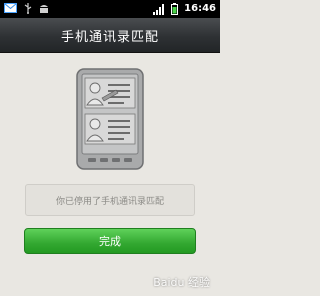  I want to click on battery-icon, so click(175, 9).